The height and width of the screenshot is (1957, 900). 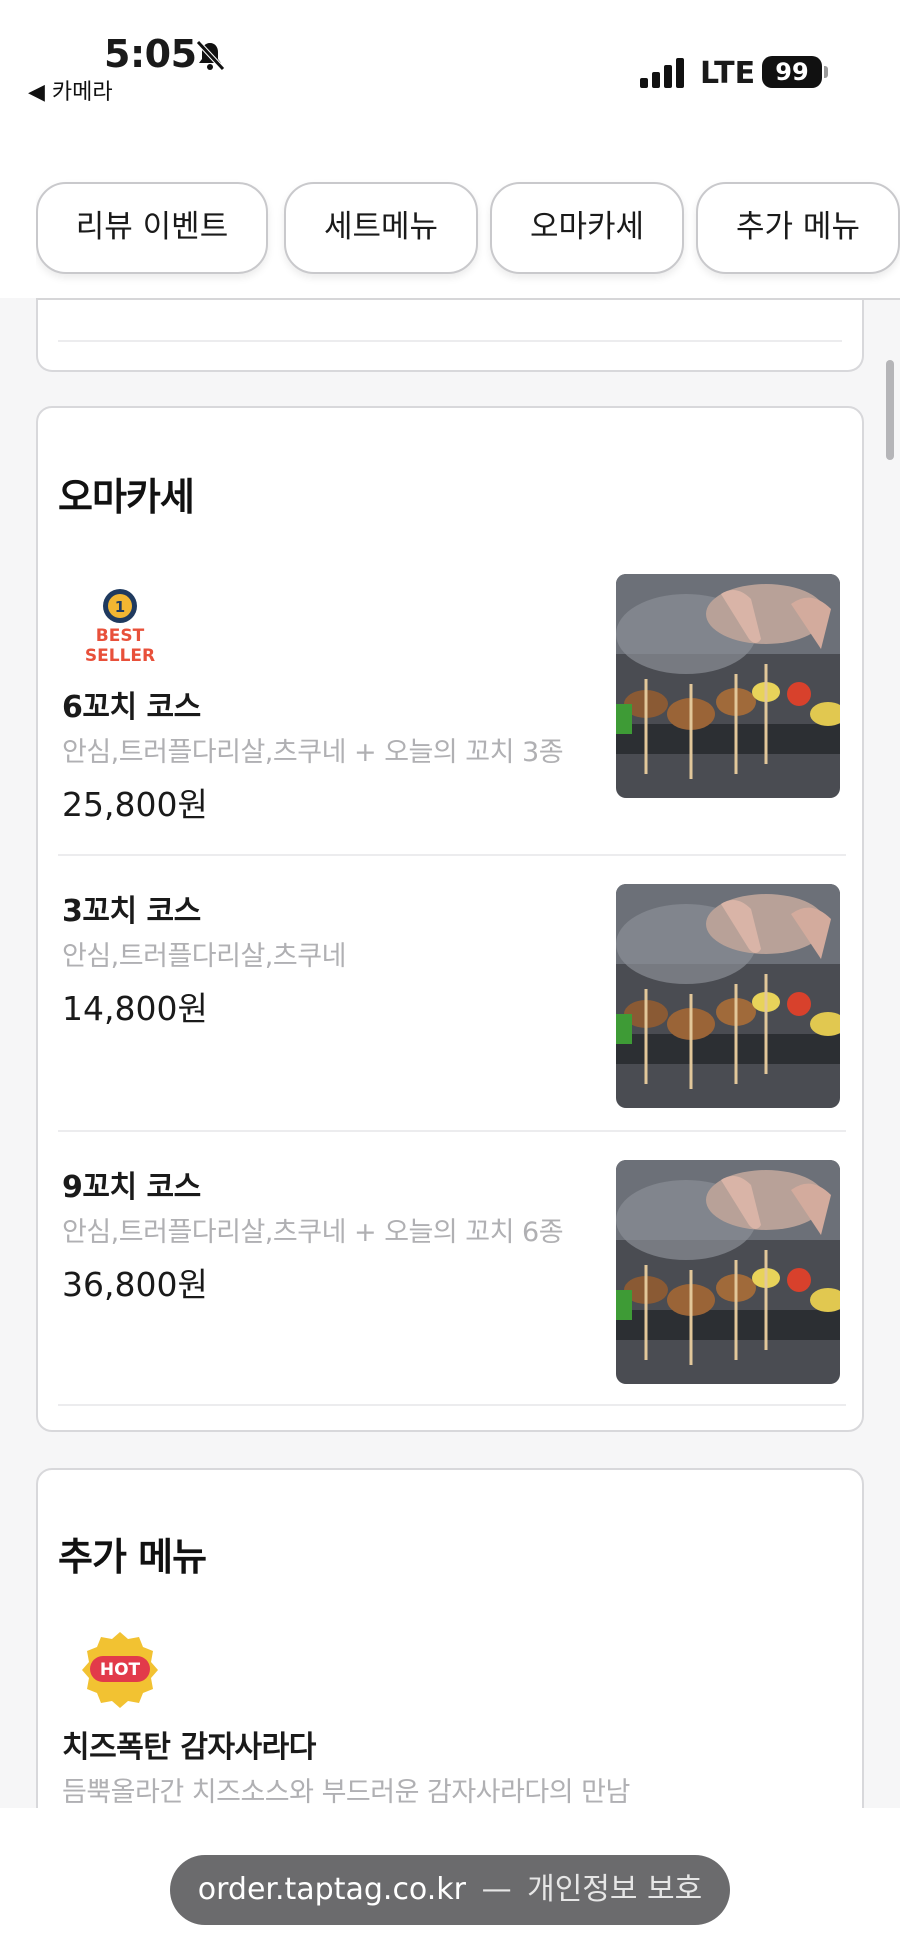 I want to click on battery-tip, so click(x=826, y=72).